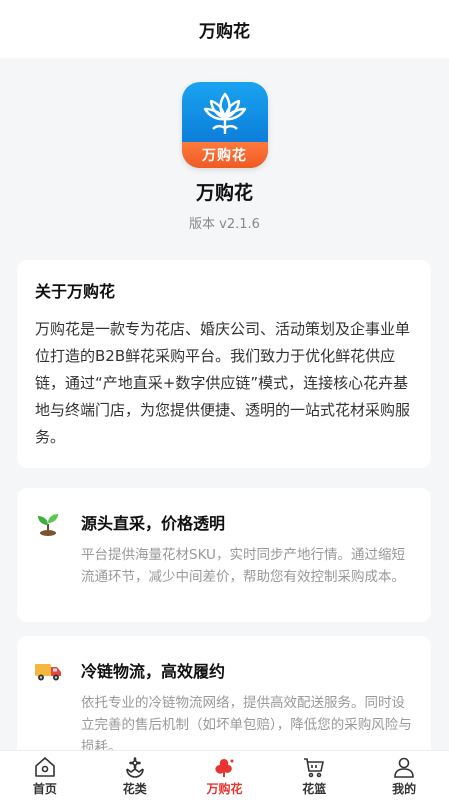 This screenshot has width=449, height=800. Describe the element at coordinates (48, 672) in the screenshot. I see `delivery-truck-icon` at that location.